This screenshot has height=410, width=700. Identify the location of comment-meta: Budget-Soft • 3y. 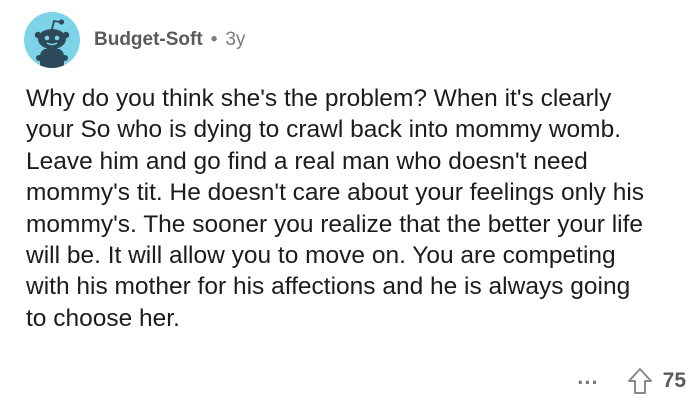
(169, 40).